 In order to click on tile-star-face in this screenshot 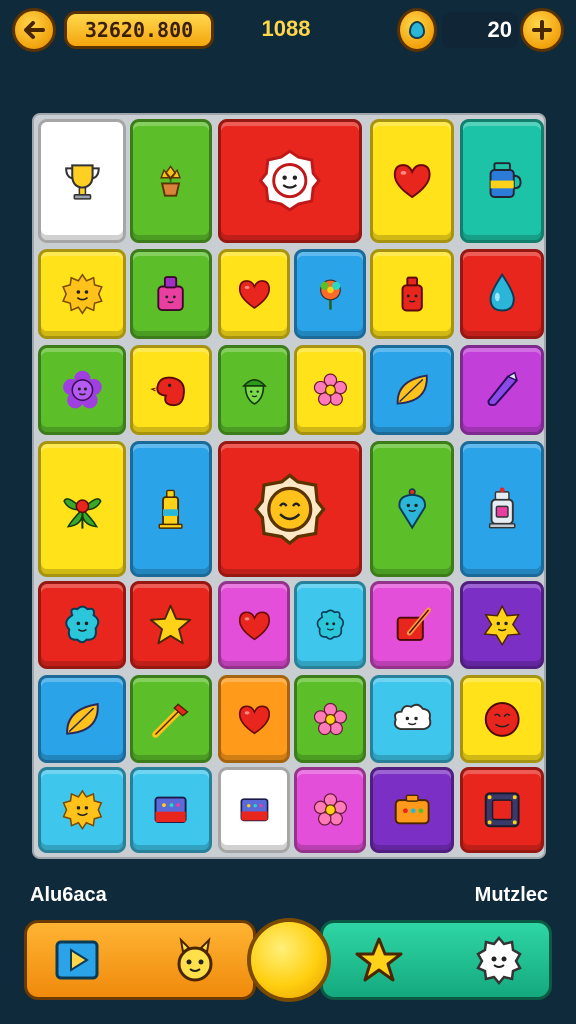, I will do `click(502, 625)`.